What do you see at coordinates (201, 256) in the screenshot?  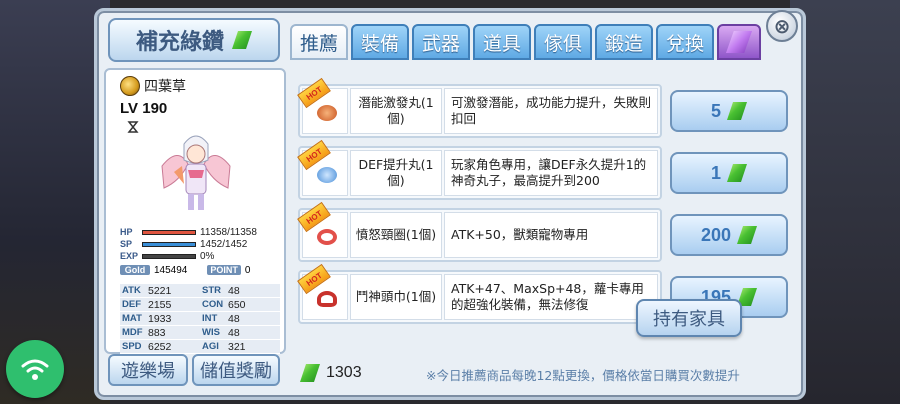 I see `exp-row: EXP 0%` at bounding box center [201, 256].